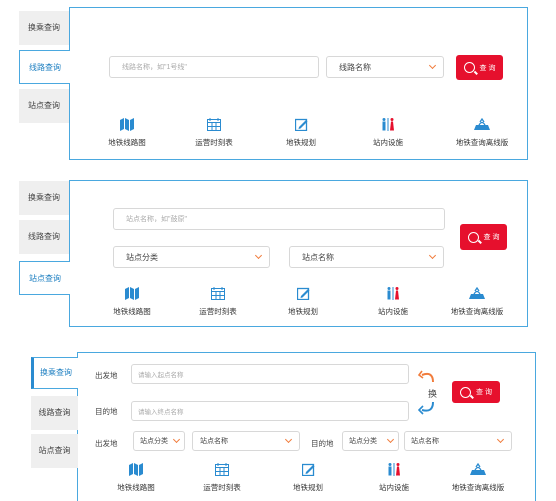  What do you see at coordinates (106, 375) in the screenshot?
I see `from-label: 出发地` at bounding box center [106, 375].